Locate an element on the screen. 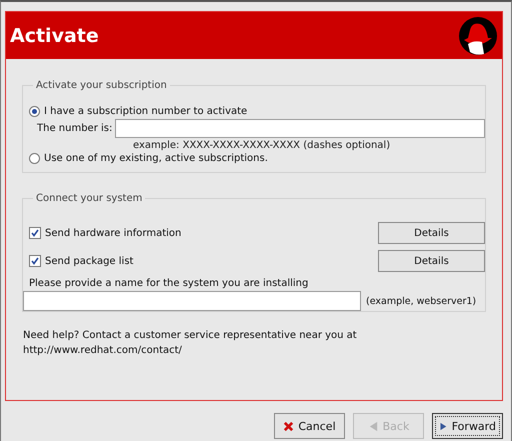 Image resolution: width=512 pixels, height=441 pixels. forward-button: Forward is located at coordinates (467, 426).